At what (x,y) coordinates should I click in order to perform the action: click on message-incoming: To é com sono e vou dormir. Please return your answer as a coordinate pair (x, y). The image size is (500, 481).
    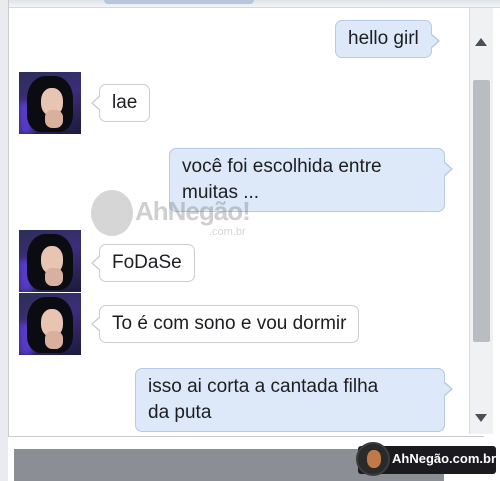
    Looking at the image, I should click on (225, 324).